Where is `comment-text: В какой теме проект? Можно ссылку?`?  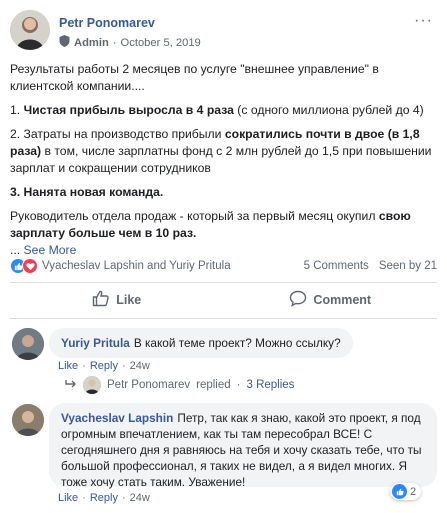 comment-text: В какой теме проект? Можно ссылку? is located at coordinates (237, 343).